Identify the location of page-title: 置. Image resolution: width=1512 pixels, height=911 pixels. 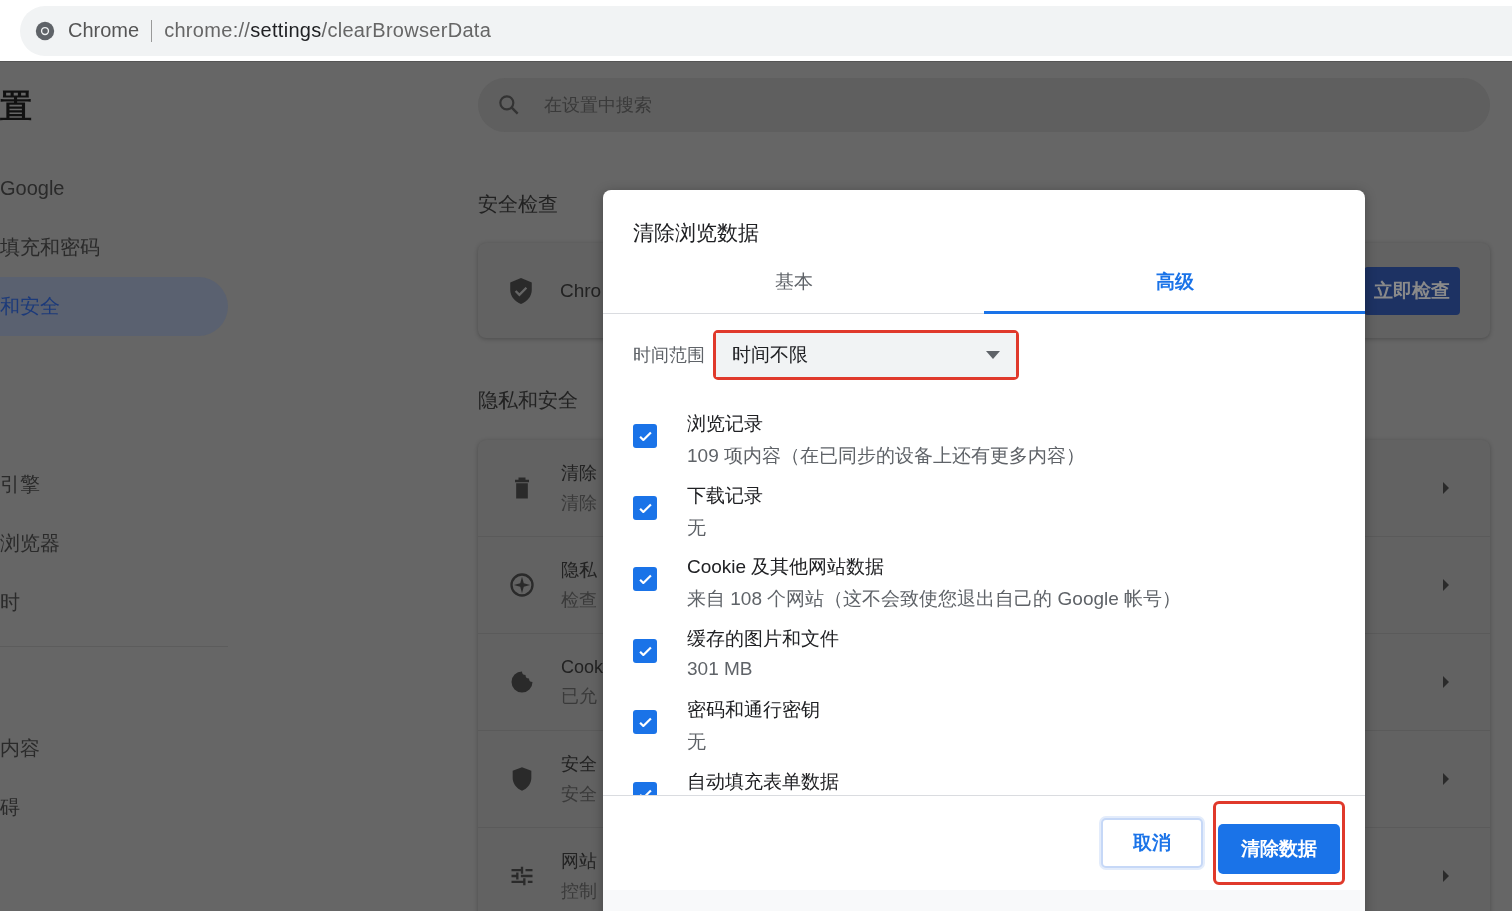
(16, 106).